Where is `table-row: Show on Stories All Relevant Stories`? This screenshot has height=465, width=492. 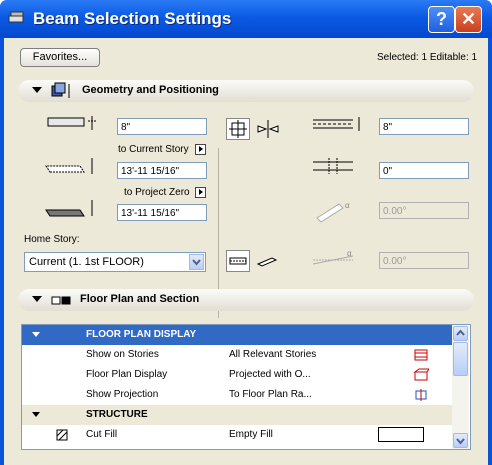
table-row: Show on Stories All Relevant Stories is located at coordinates (237, 355).